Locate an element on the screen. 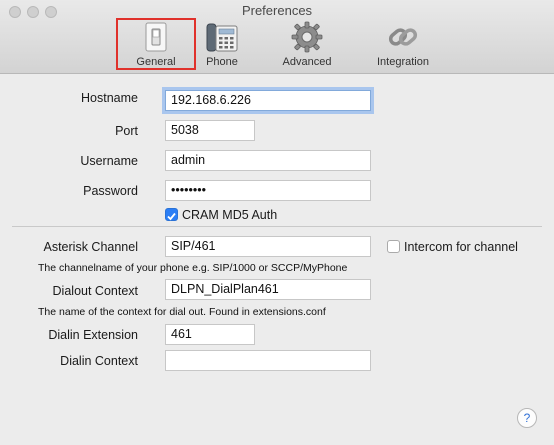  toolbar-phone-tab: Phone is located at coordinates (222, 44).